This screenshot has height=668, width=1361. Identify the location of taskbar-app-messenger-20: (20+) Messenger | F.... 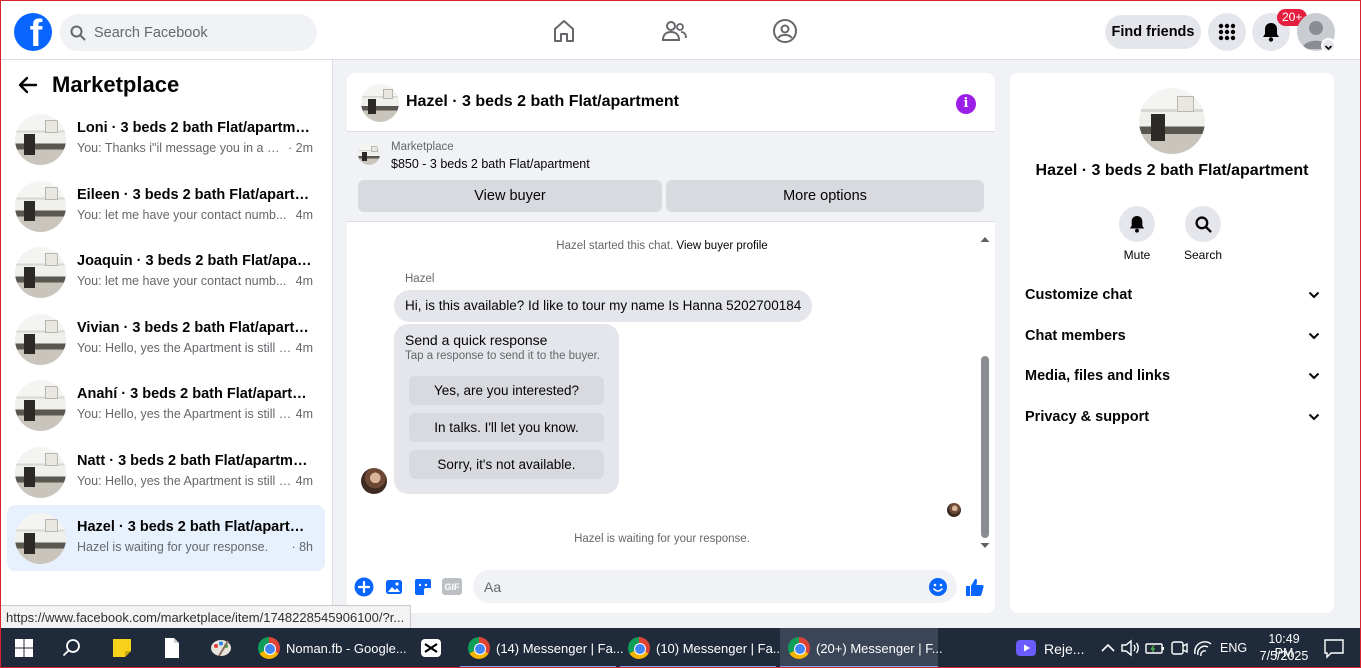
(861, 648).